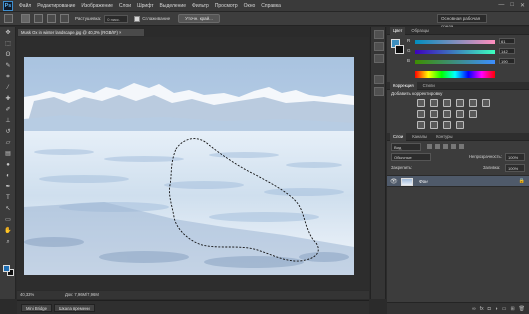 This screenshot has width=529, height=314. I want to click on green-value: 142, so click(507, 51).